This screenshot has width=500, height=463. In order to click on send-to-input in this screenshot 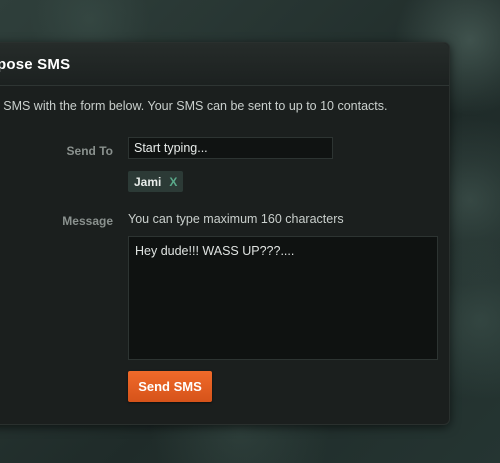, I will do `click(230, 148)`.